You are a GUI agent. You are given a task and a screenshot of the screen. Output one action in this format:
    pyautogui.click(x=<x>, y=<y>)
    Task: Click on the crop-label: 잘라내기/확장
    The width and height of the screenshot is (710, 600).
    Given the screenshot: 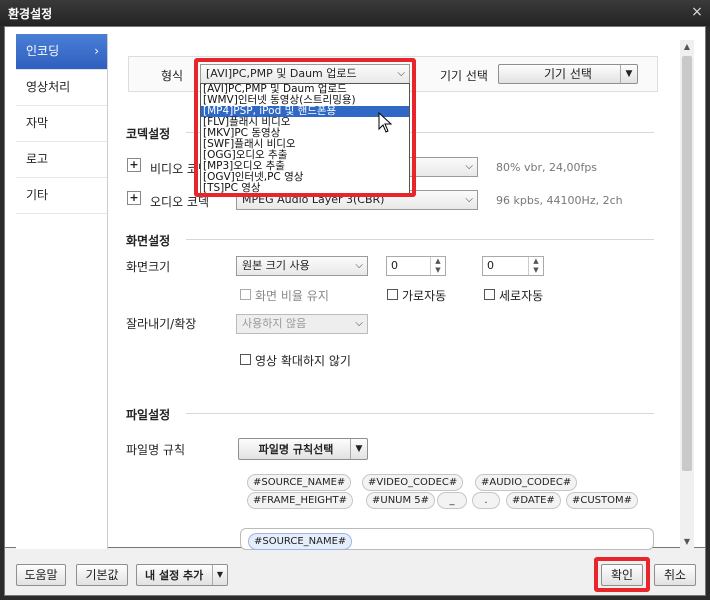 What is the action you would take?
    pyautogui.click(x=161, y=324)
    